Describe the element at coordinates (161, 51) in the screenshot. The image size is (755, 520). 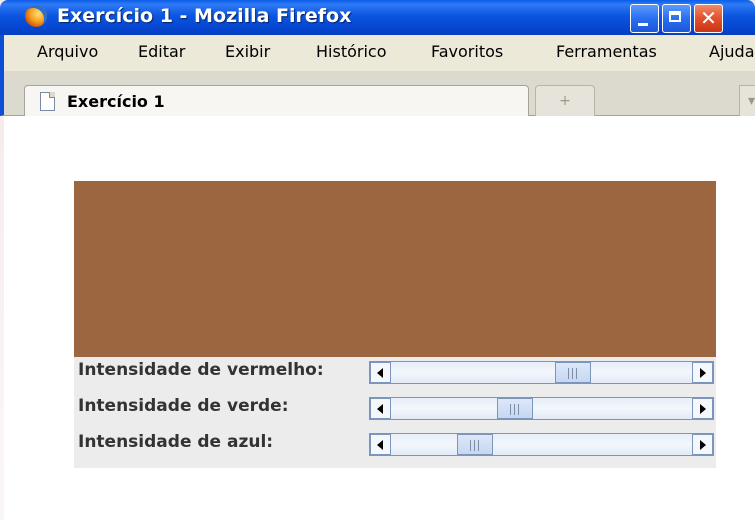
I see `menu-editar: Editar` at that location.